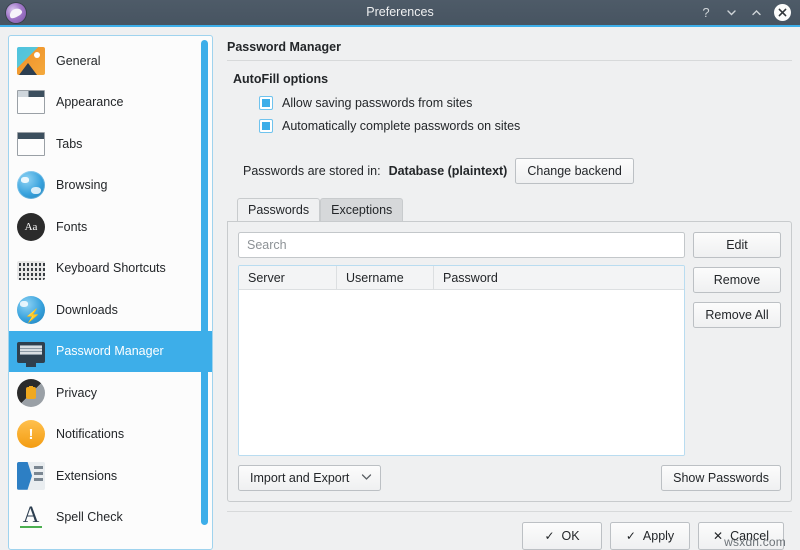 The image size is (800, 550). I want to click on dialog-button-bar: ✓ OK ✓ Apply ✕ Cancel wsxdn.com, so click(509, 530).